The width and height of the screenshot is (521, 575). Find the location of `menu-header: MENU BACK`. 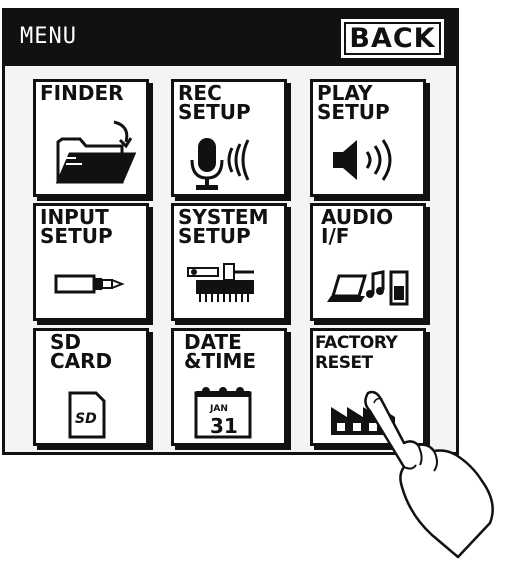

menu-header: MENU BACK is located at coordinates (230, 38).